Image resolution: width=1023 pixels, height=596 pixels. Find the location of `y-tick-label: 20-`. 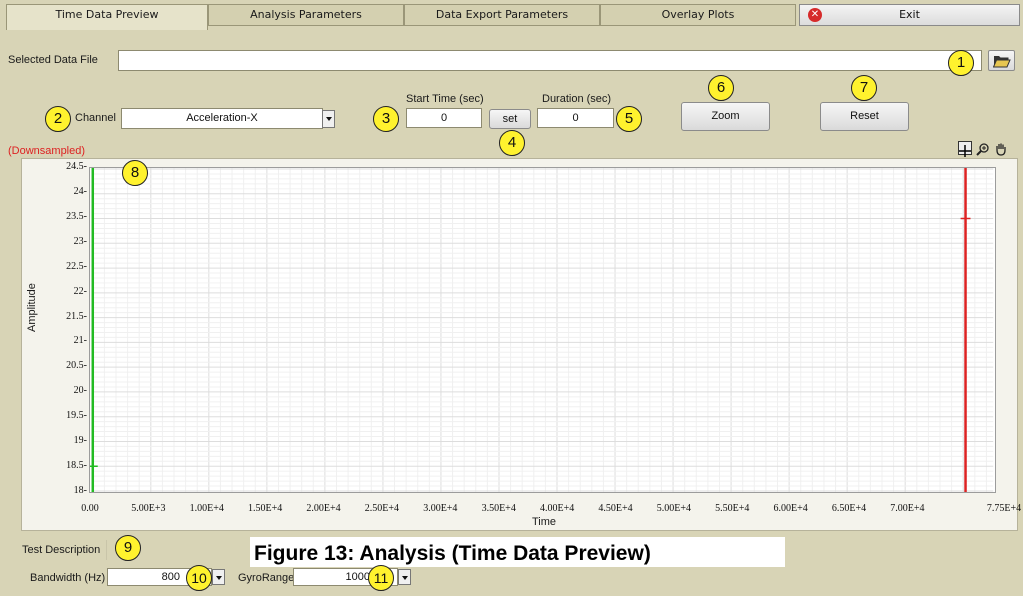

y-tick-label: 20- is located at coordinates (80, 391).